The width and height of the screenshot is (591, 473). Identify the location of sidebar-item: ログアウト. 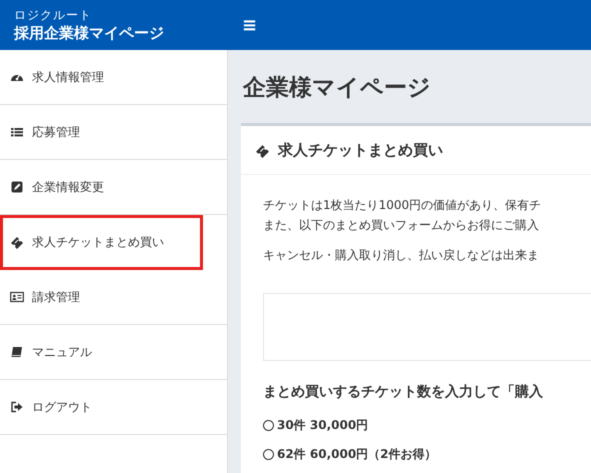
(113, 407).